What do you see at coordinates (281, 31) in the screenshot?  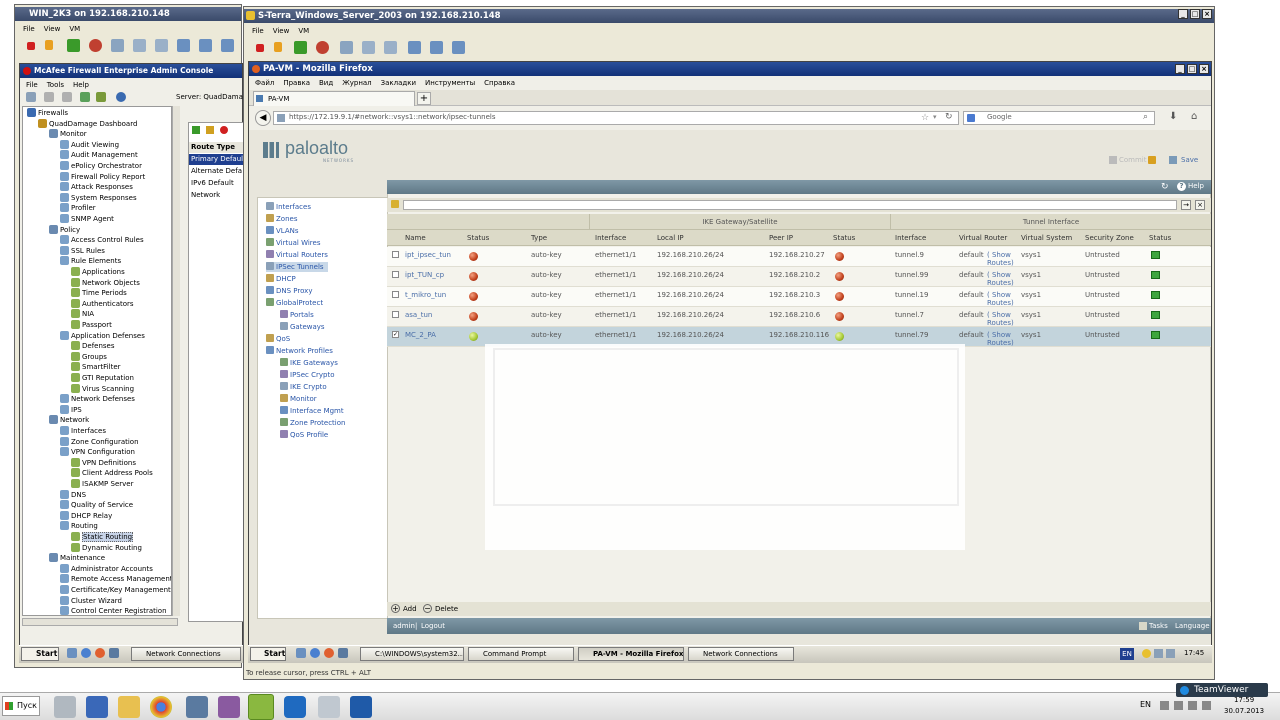 I see `guest-menu-view: View` at bounding box center [281, 31].